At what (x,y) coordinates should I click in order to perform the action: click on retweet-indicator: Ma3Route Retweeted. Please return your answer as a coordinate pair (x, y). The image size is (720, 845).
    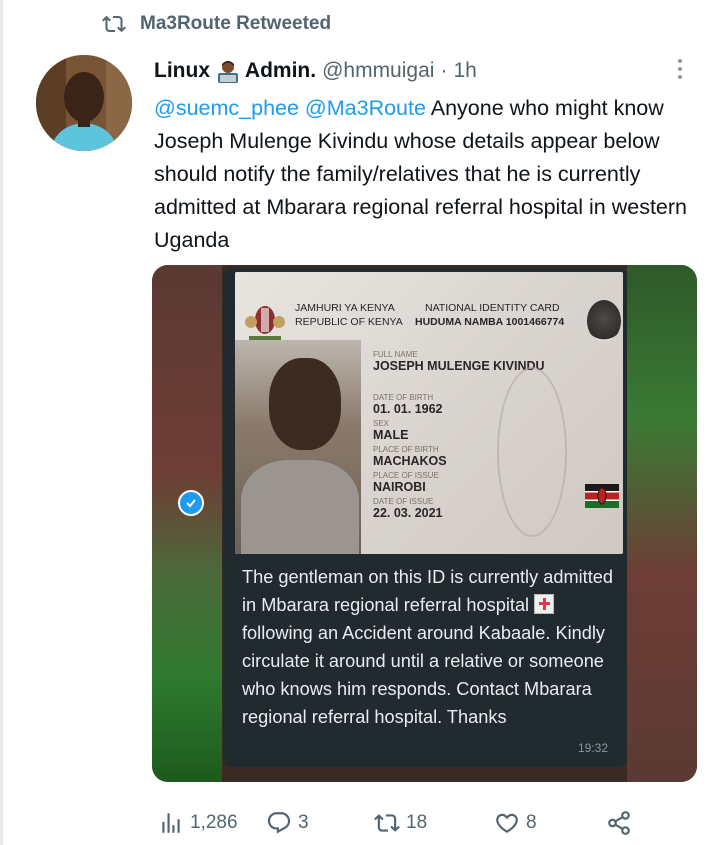
    Looking at the image, I should click on (216, 24).